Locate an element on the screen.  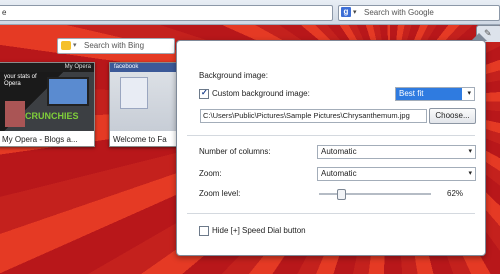
thumbnail-preview: facebook is located at coordinates (145, 97).